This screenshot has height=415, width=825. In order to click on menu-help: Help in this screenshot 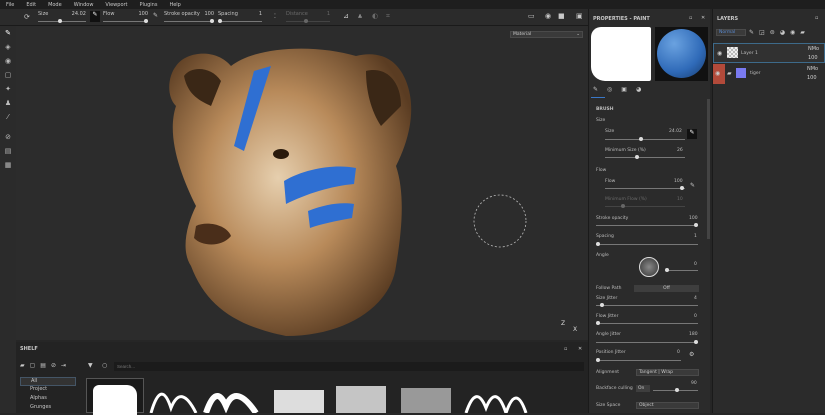, I will do `click(174, 5)`.